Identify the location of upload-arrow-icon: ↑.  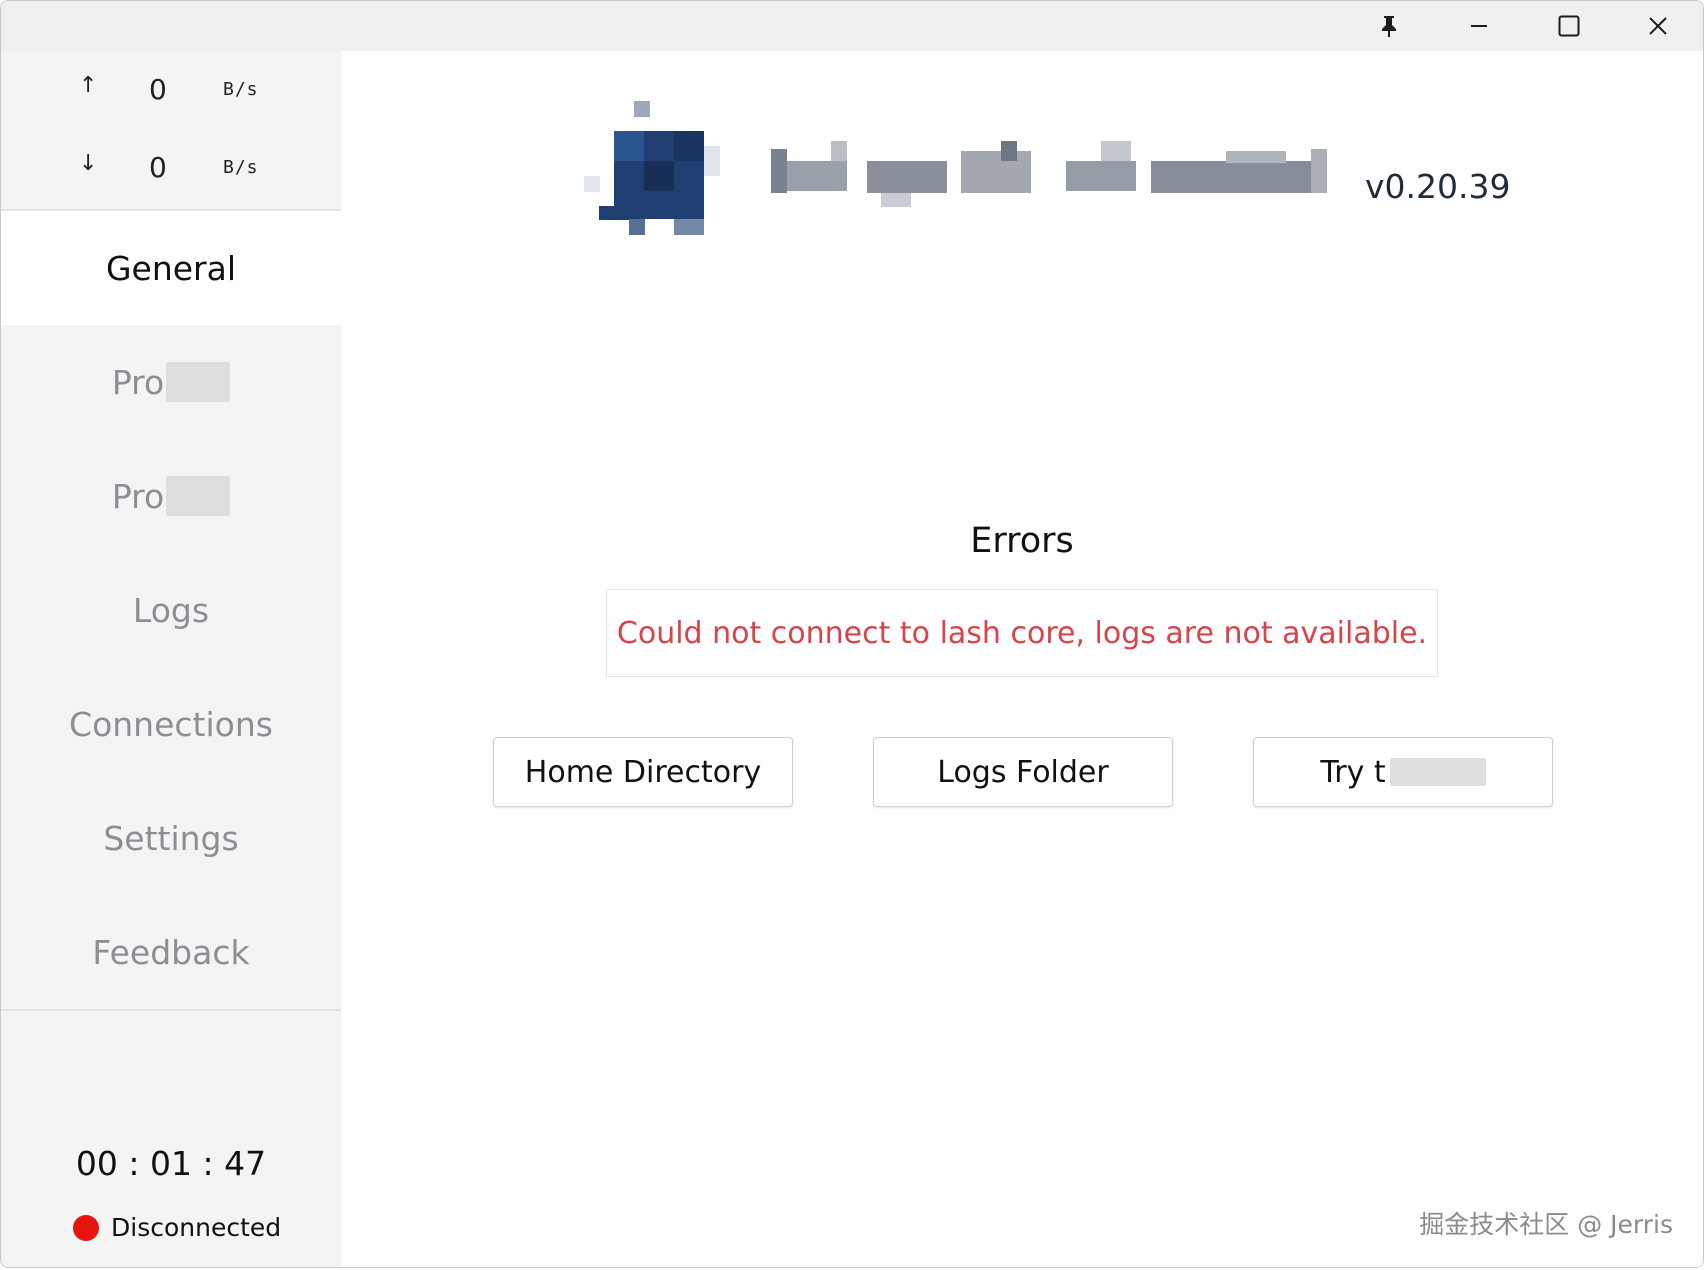
(88, 85).